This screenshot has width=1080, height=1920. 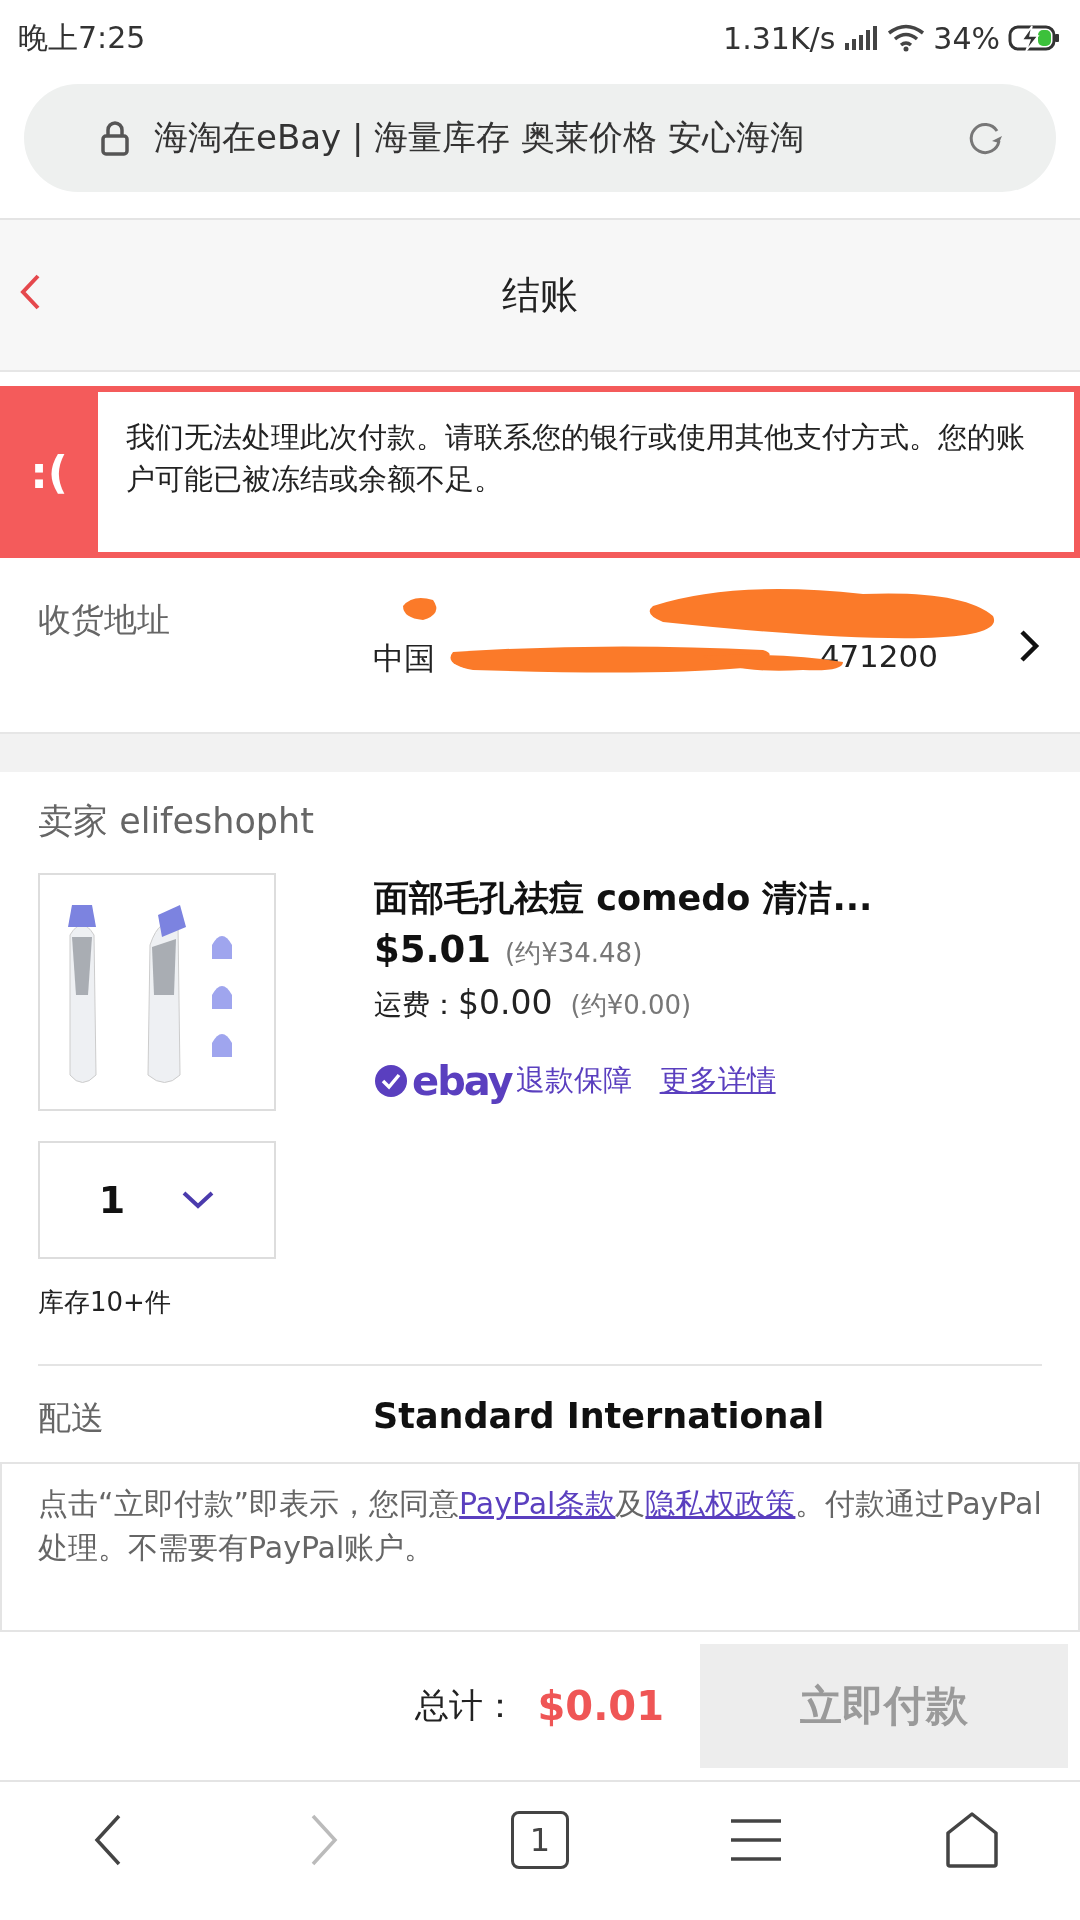 I want to click on address-bar: 海淘在eBay | 海量库存 奥莱价格 安心海淘, so click(x=540, y=138).